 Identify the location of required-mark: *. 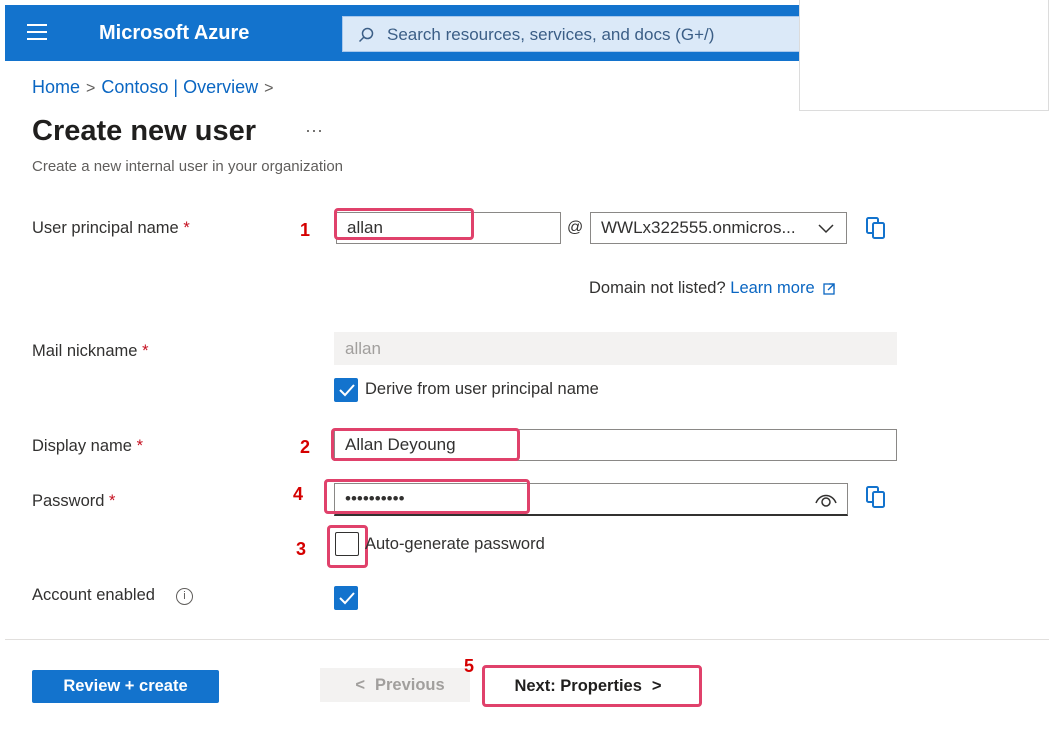
(186, 228).